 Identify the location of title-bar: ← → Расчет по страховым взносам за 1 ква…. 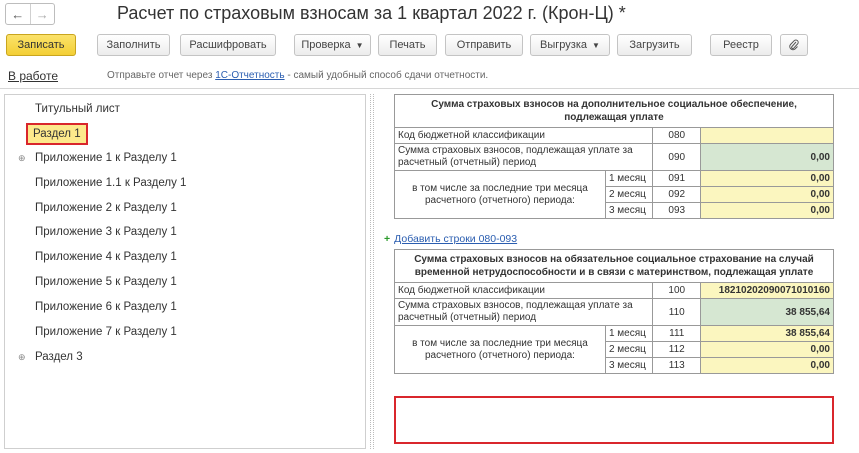
(429, 15).